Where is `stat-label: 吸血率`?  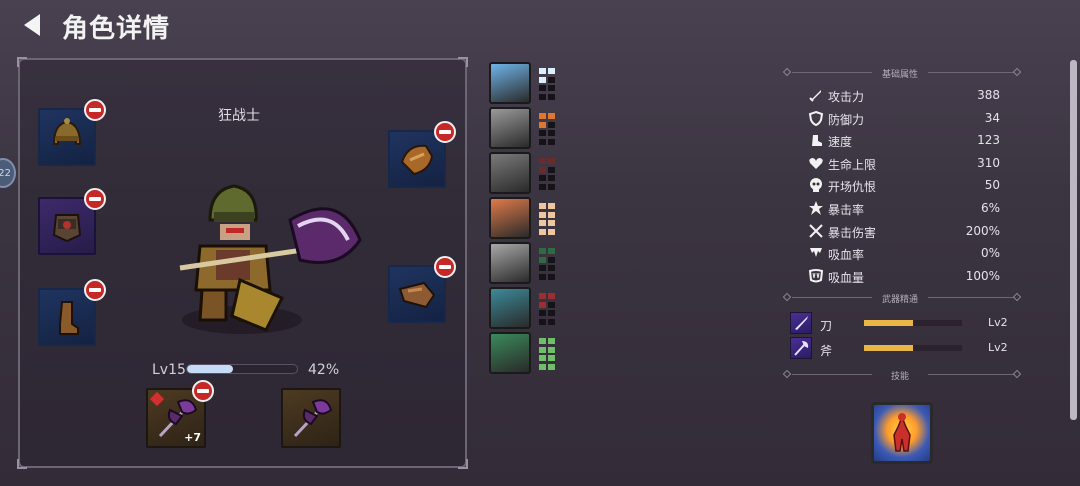 stat-label: 吸血率 is located at coordinates (846, 255).